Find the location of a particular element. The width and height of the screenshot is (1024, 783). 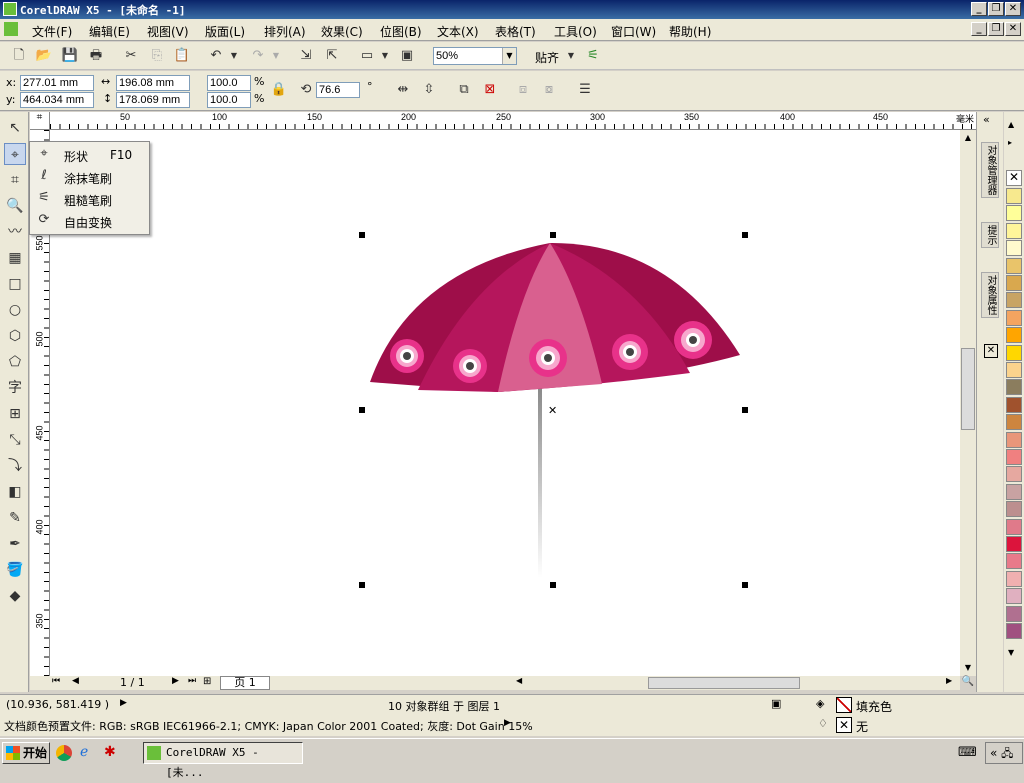

combine-icon: ⧈ is located at coordinates (523, 90).